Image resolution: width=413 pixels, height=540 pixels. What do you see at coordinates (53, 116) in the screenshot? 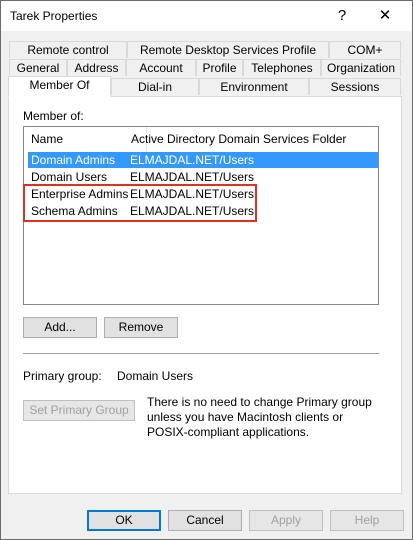
I see `member-of-label: Member of:` at bounding box center [53, 116].